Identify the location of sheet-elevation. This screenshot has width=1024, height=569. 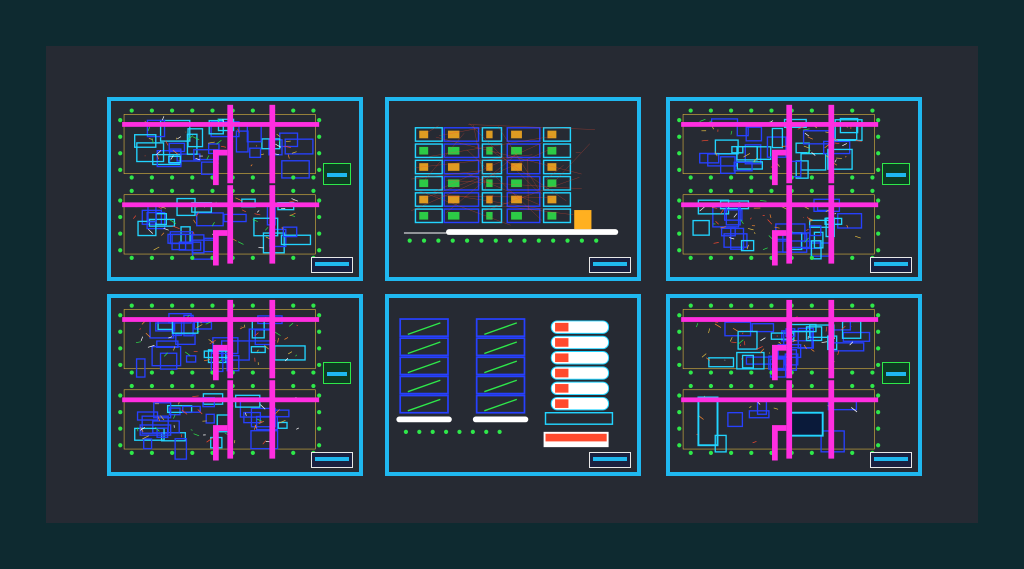
(513, 189).